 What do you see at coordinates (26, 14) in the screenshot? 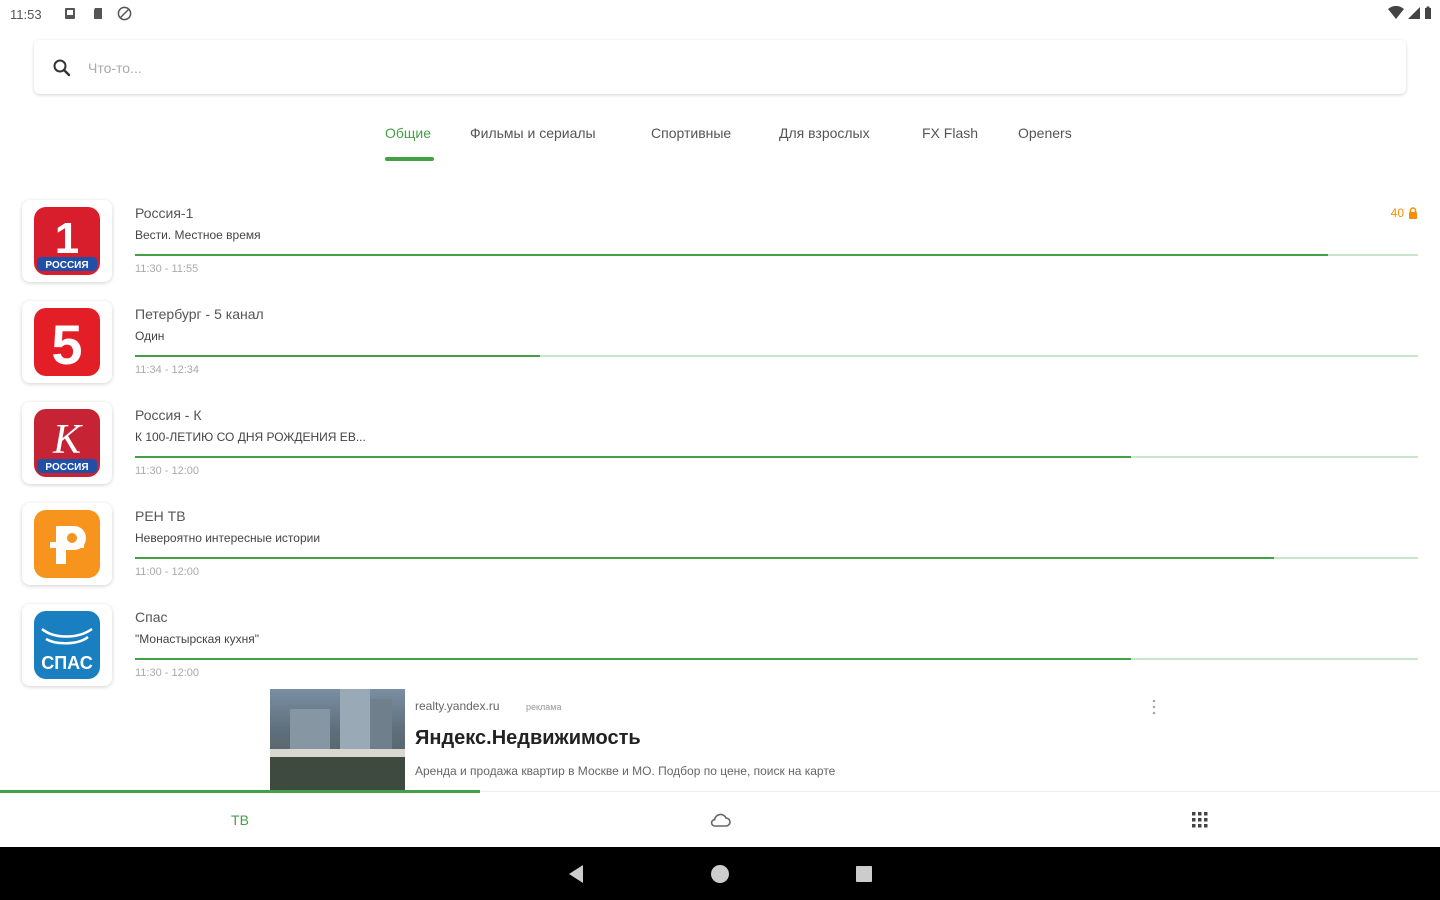
I see `status-time: 11:53` at bounding box center [26, 14].